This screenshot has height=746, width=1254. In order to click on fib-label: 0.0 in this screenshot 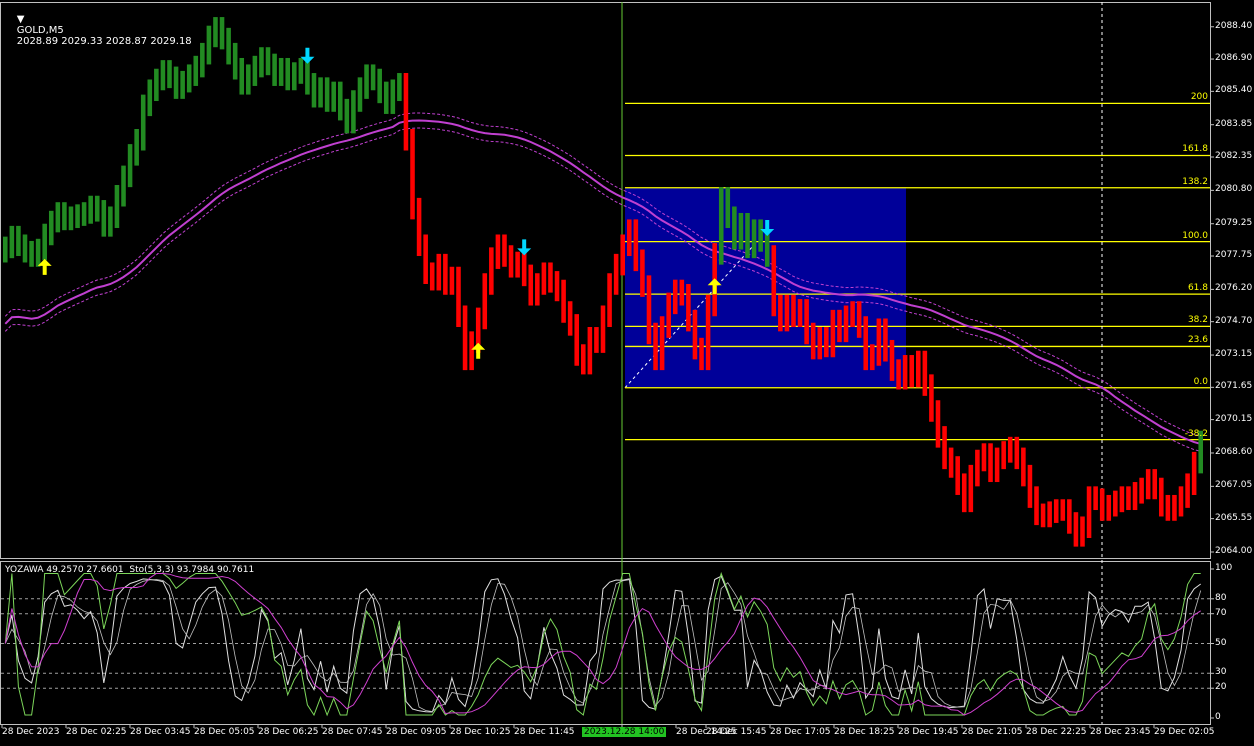, I will do `click(1200, 381)`.